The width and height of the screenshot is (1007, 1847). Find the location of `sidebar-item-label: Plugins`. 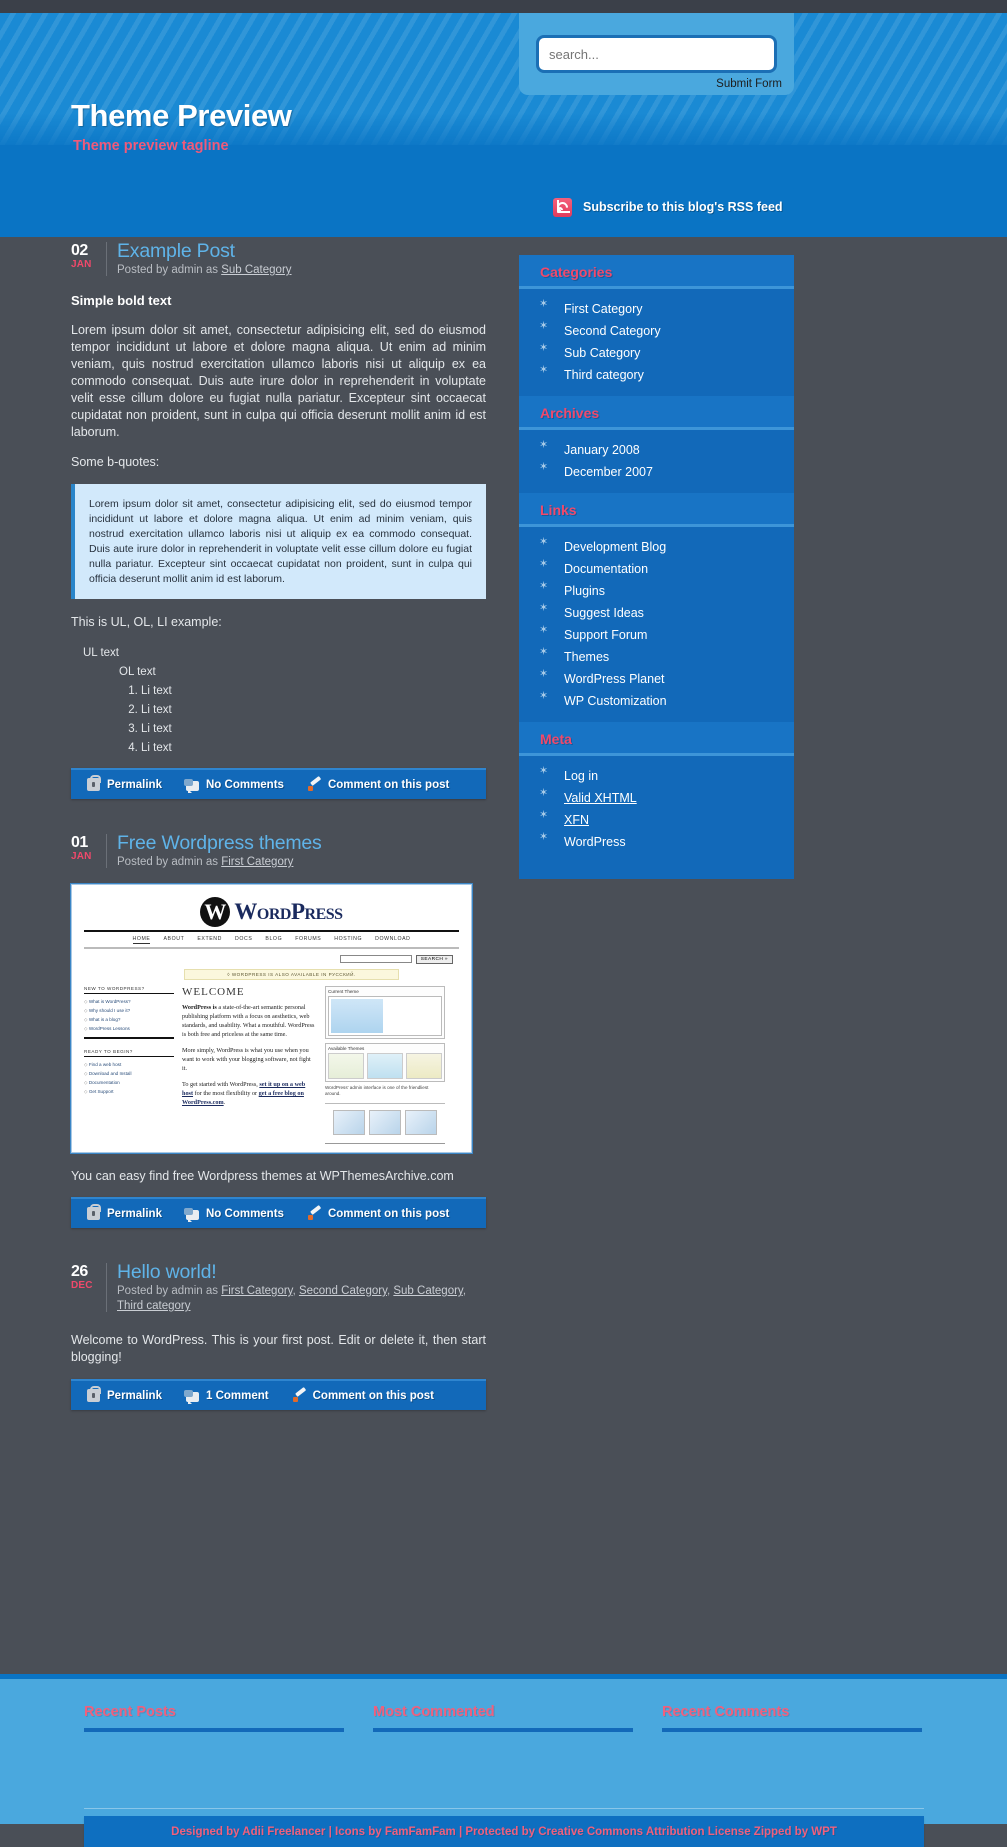

sidebar-item-label: Plugins is located at coordinates (584, 591).